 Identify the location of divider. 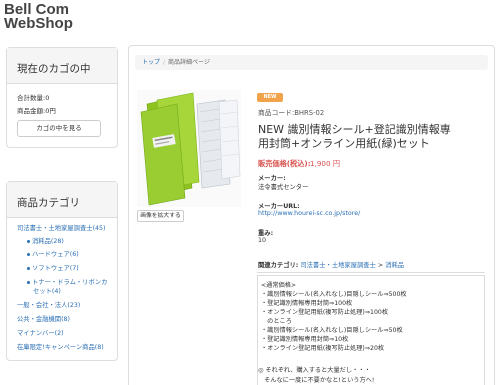
(371, 272).